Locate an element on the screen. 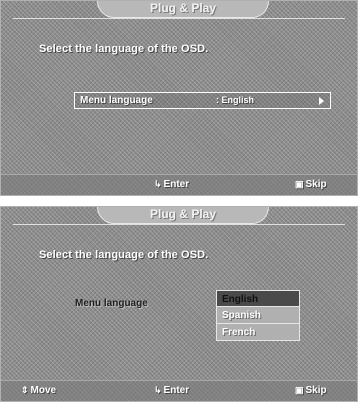 This screenshot has width=358, height=402. language-option-english: English is located at coordinates (258, 298).